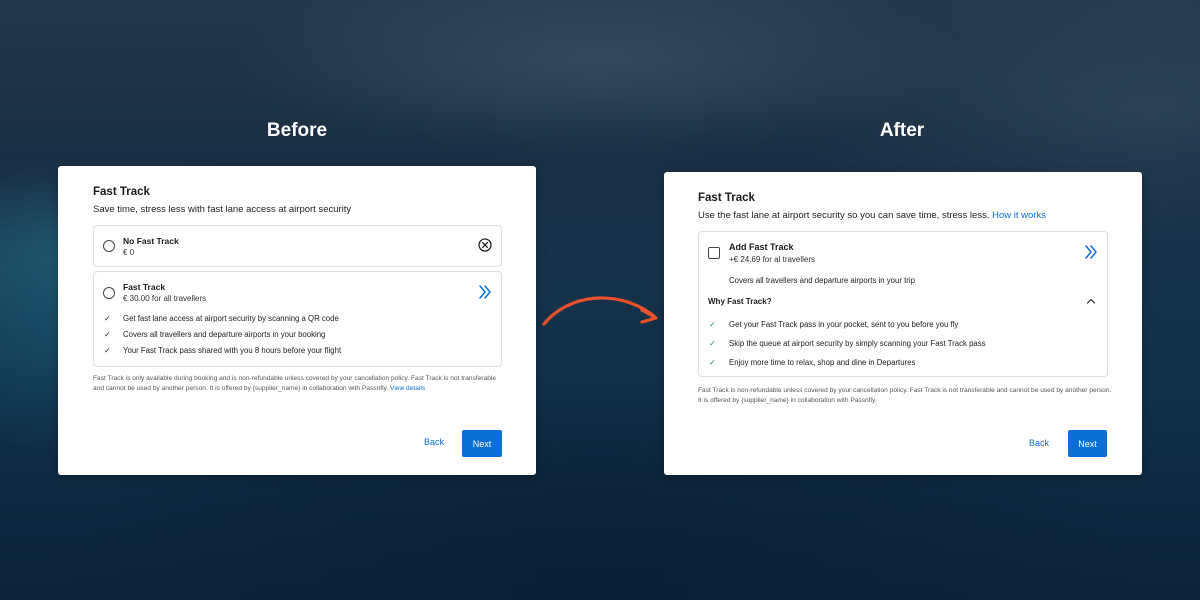  I want to click on option-name: Add Fast Track, so click(761, 247).